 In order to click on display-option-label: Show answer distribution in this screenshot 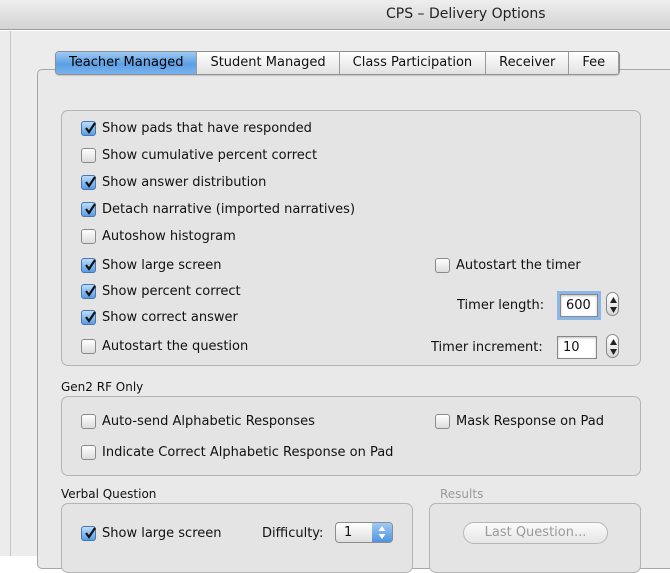, I will do `click(184, 182)`.